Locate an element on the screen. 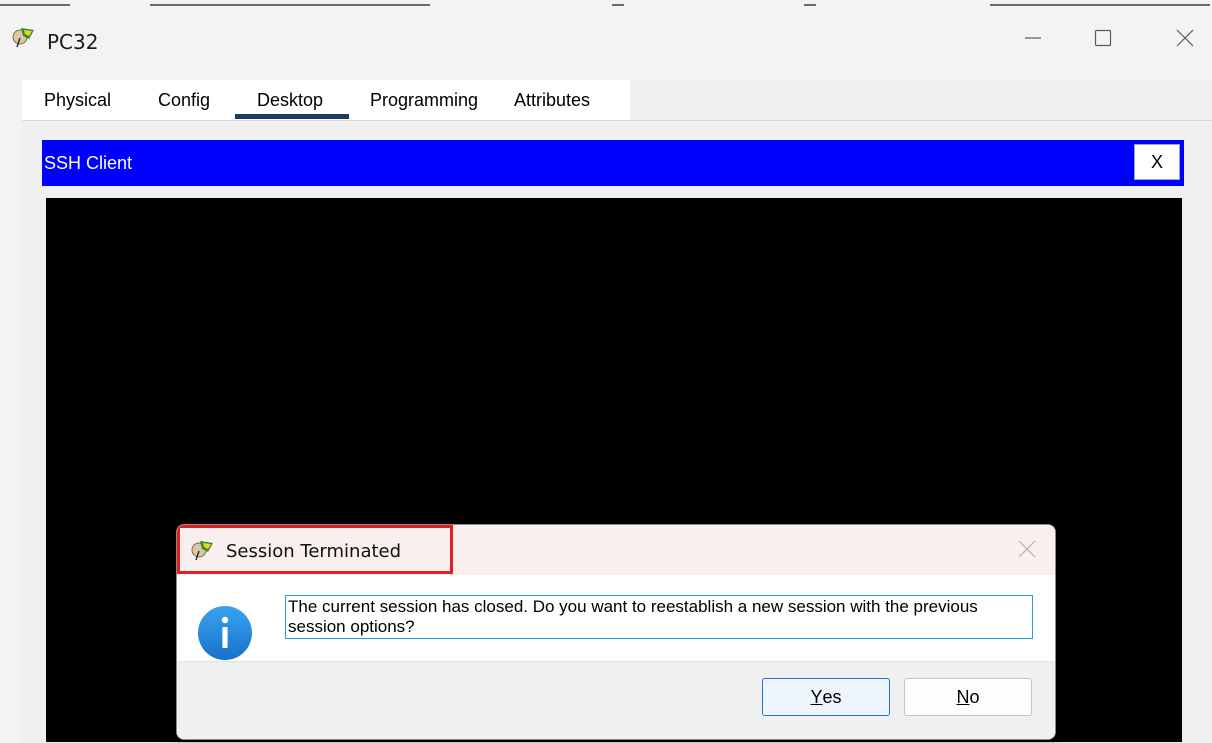 This screenshot has height=743, width=1212. active-tab-indicator is located at coordinates (292, 116).